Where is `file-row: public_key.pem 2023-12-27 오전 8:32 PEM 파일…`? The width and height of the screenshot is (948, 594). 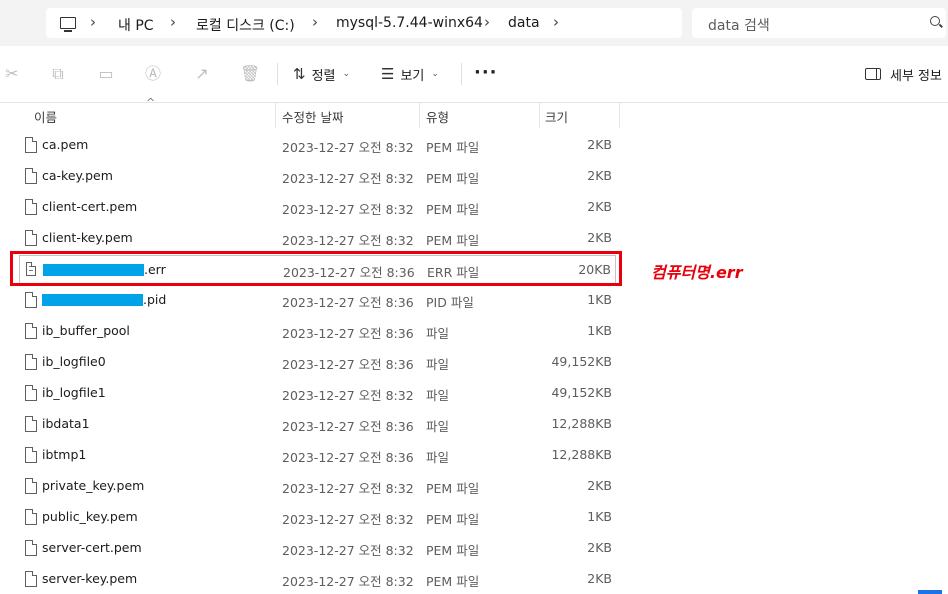
file-row: public_key.pem 2023-12-27 오전 8:32 PEM 파일… is located at coordinates (317, 517).